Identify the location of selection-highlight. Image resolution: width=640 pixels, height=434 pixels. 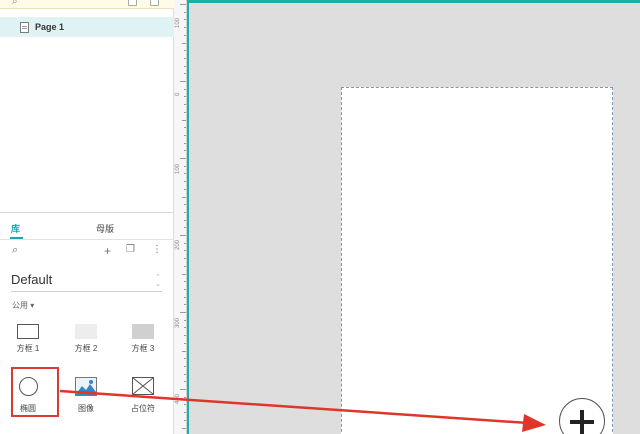
(35, 392).